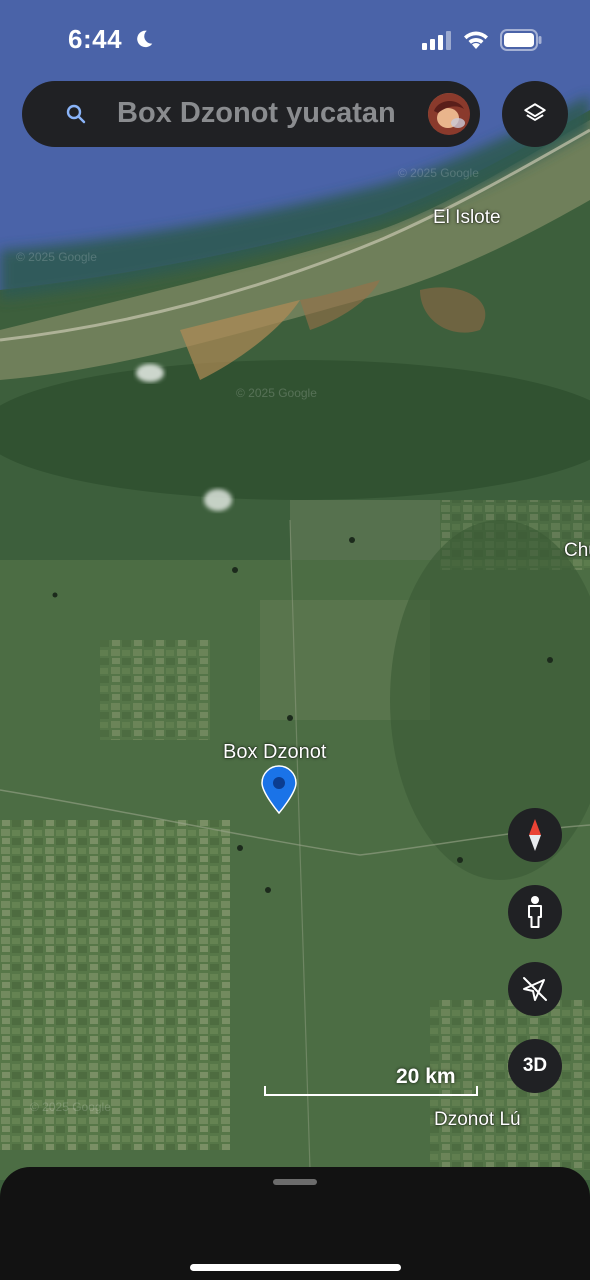 Image resolution: width=590 pixels, height=1280 pixels. I want to click on status-time: 6:44, so click(95, 39).